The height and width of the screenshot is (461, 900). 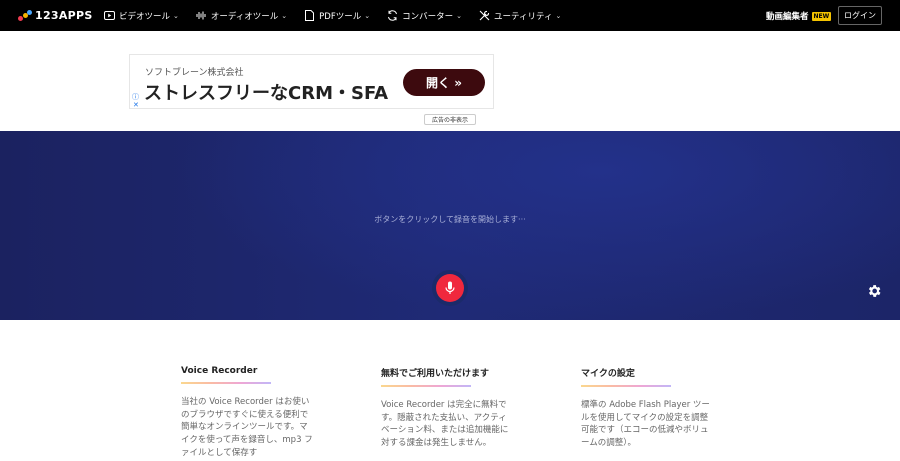 What do you see at coordinates (435, 374) in the screenshot?
I see `info-title: 無料でご利用いただけます` at bounding box center [435, 374].